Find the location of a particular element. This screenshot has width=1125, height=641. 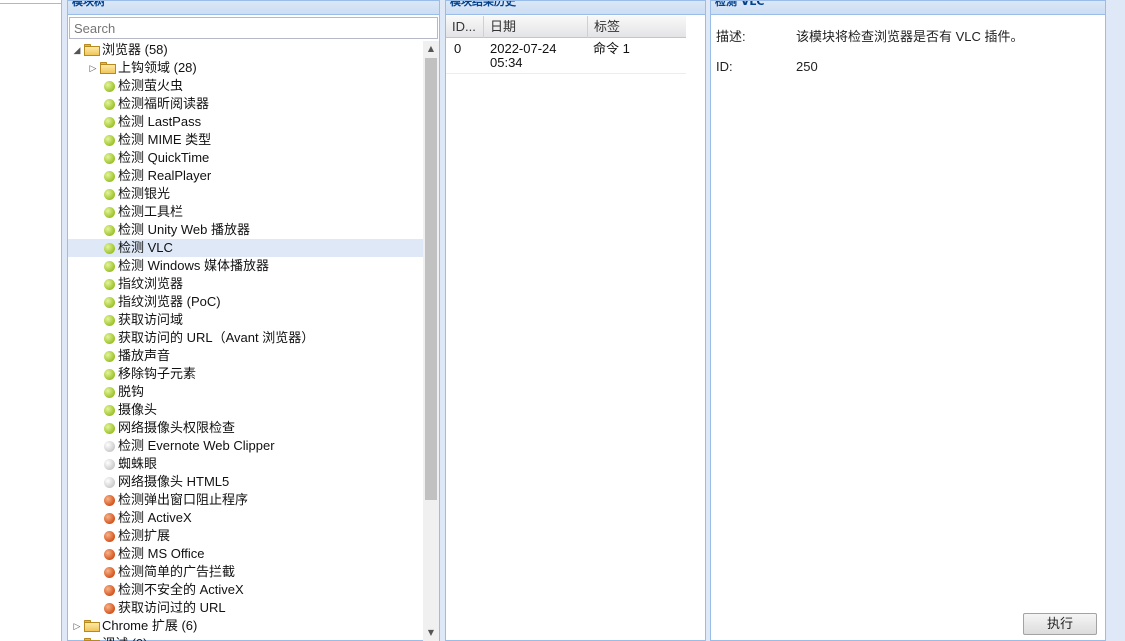

tree-node-label: 检测银光 is located at coordinates (144, 193).